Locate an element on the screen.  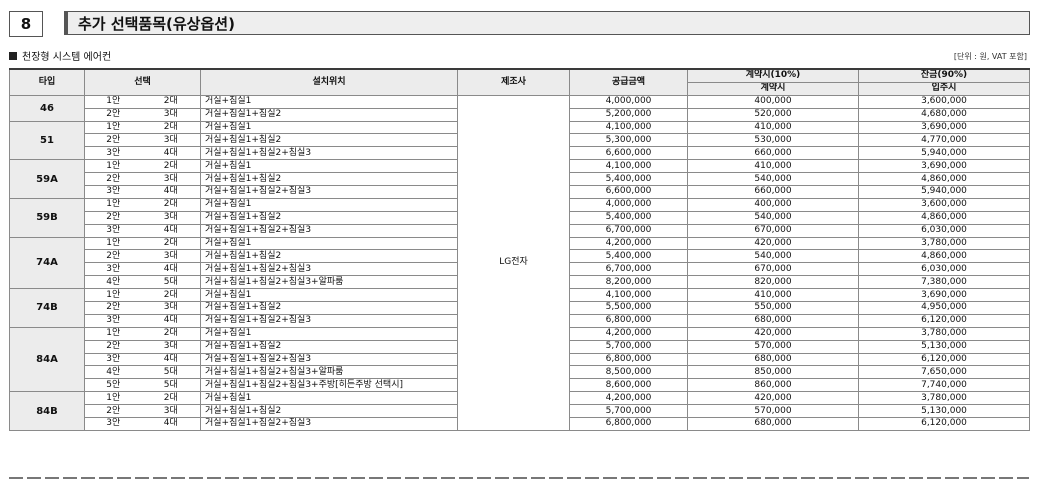
section-number: 8 is located at coordinates (26, 24).